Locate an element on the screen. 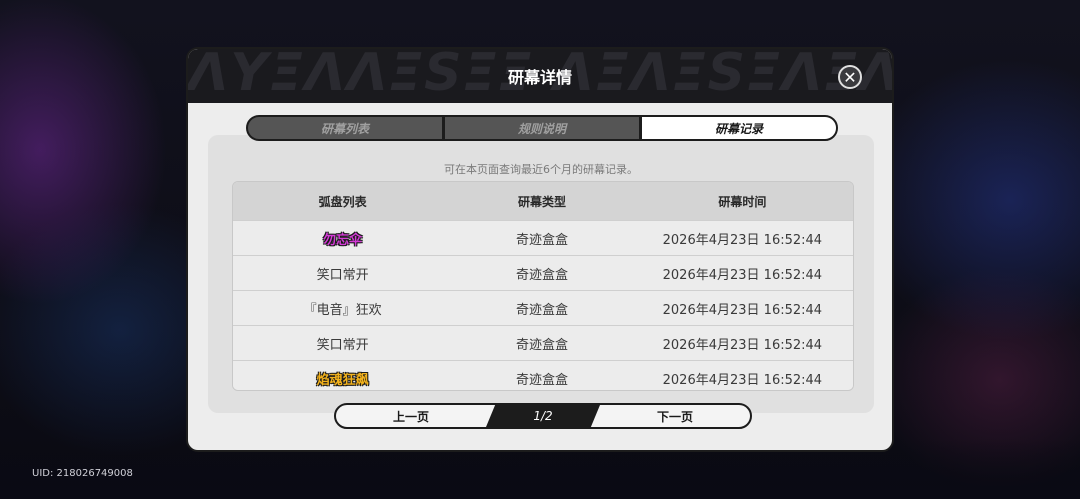 Image resolution: width=1080 pixels, height=499 pixels. table-header: 弧盘列表 研幕类型 研幕时间 is located at coordinates (543, 201).